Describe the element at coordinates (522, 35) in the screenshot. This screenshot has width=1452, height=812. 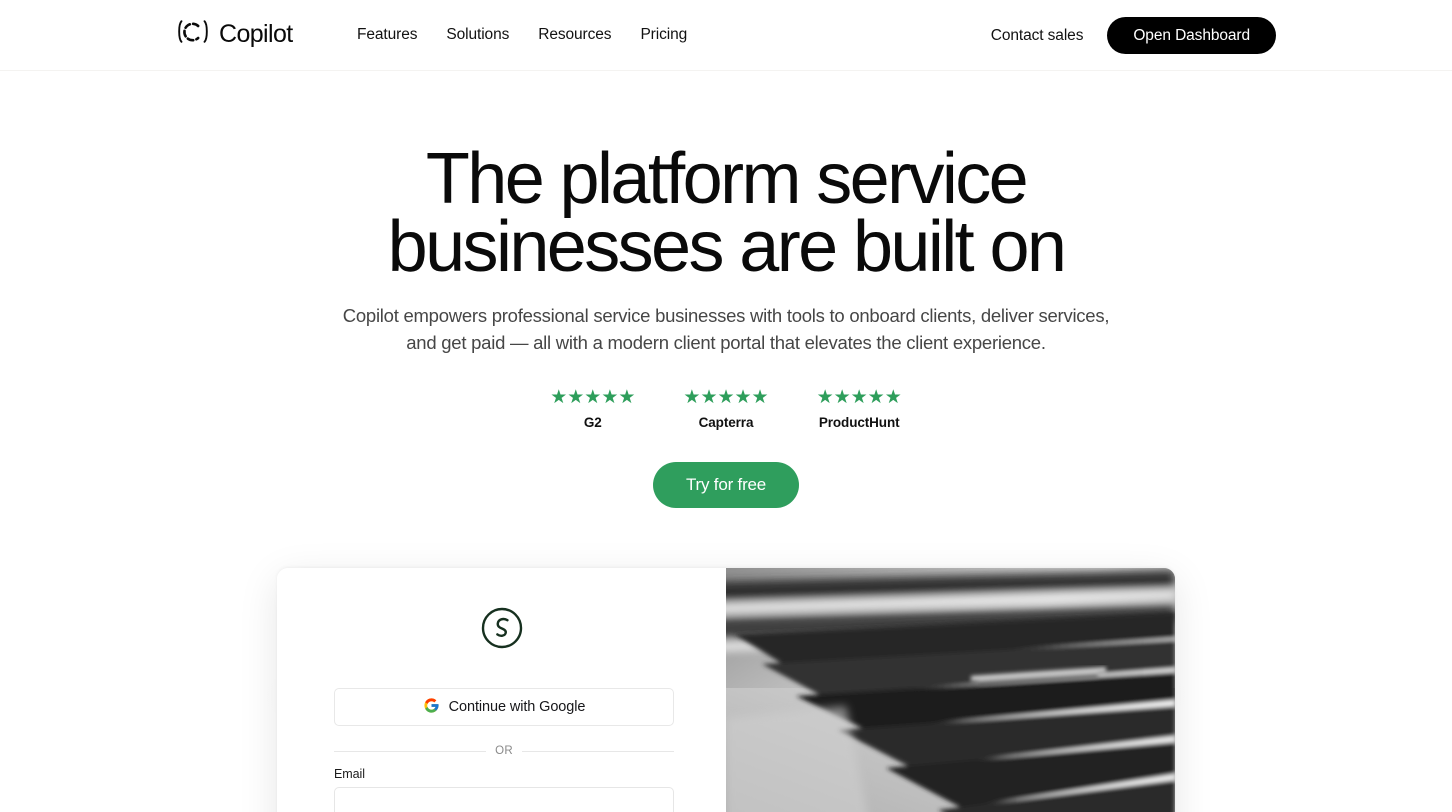
I see `primary-nav-links: Features Solutions Resources Pricing` at that location.